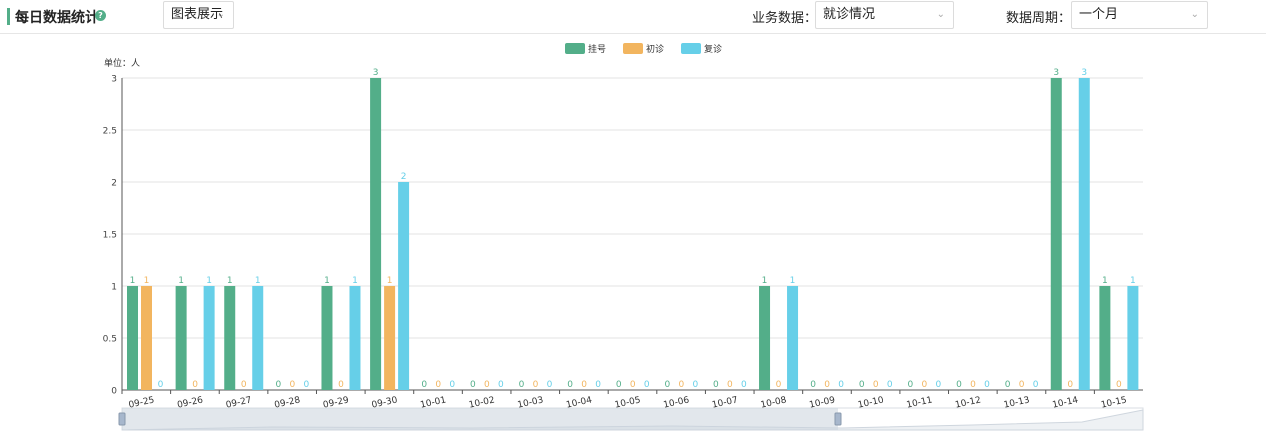  What do you see at coordinates (633, 17) in the screenshot?
I see `header-bar: 每日数据统计 ? 图表展示 ⌄ 业务数据： 就诊情况 ⌄ 数据周期： 一个月 ⌄` at bounding box center [633, 17].